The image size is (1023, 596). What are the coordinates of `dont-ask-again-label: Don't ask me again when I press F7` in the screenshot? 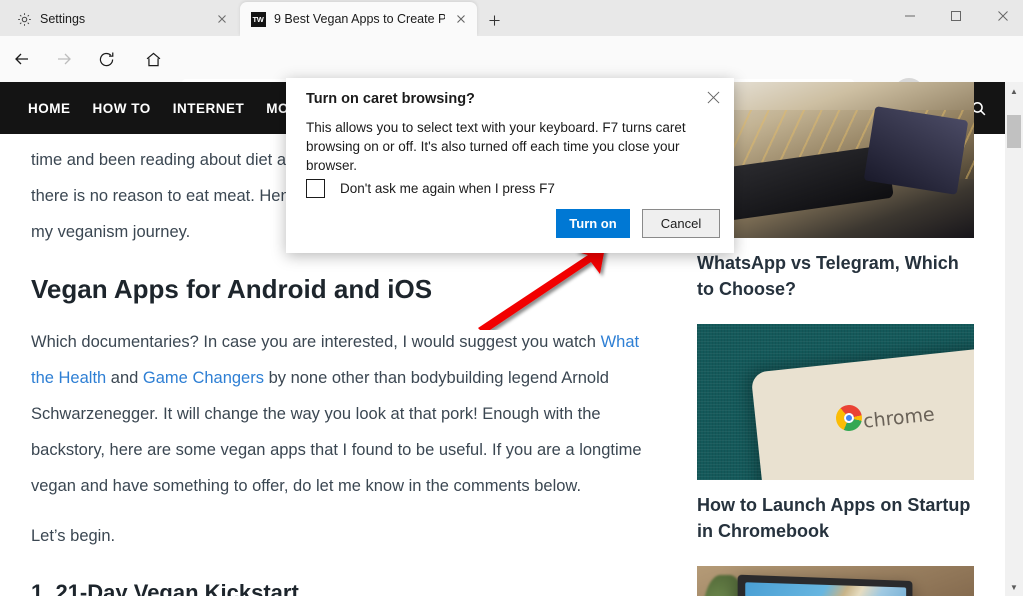 It's located at (447, 188).